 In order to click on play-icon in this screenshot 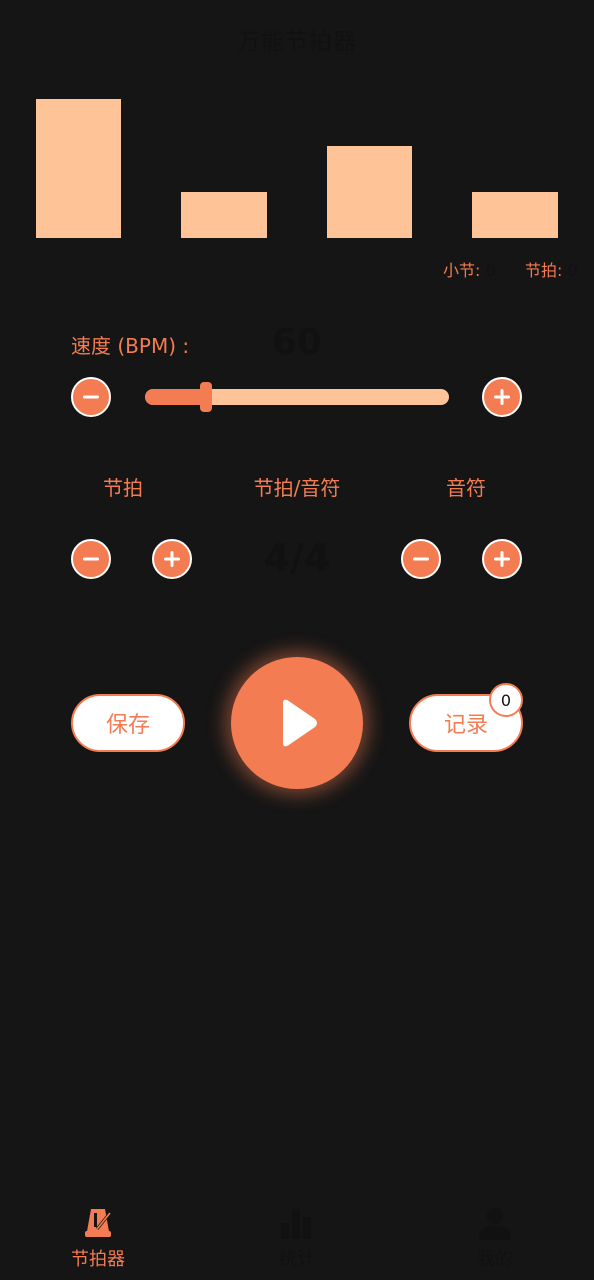, I will do `click(300, 723)`.